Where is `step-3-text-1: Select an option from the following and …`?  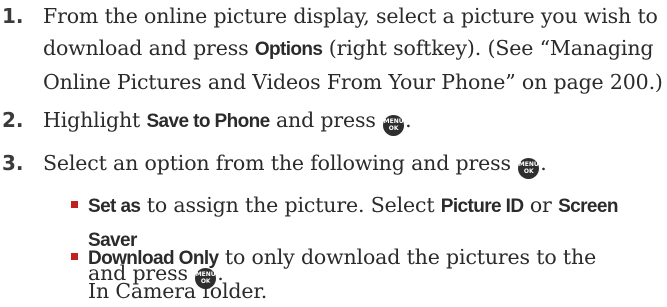 step-3-text-1: Select an option from the following and … is located at coordinates (280, 163).